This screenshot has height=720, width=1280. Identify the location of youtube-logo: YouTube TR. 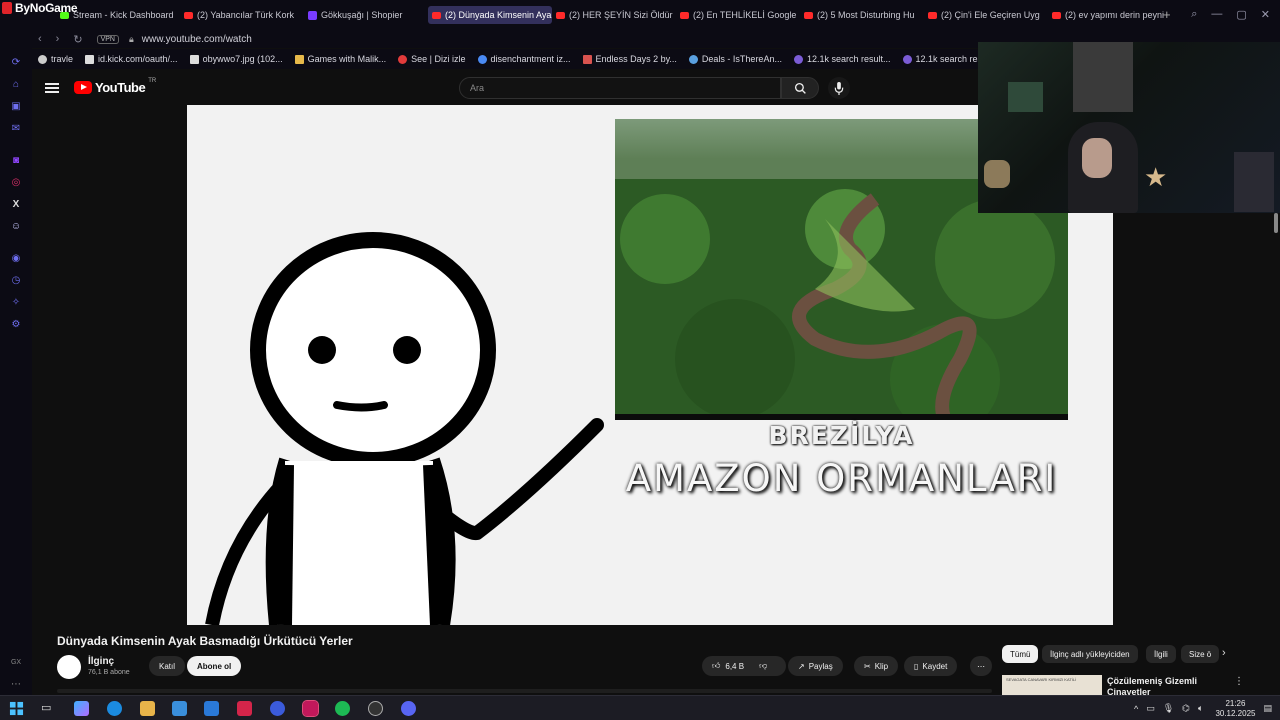
(115, 86).